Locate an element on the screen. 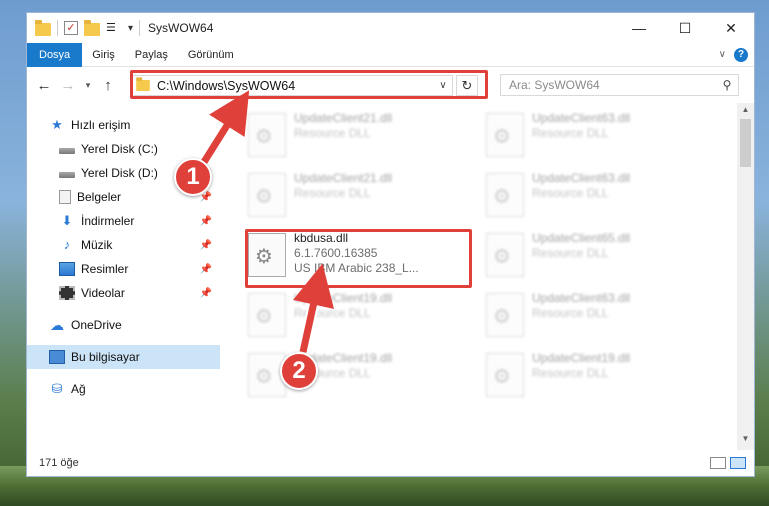 This screenshot has height=506, width=769. pictures-icon is located at coordinates (67, 269).